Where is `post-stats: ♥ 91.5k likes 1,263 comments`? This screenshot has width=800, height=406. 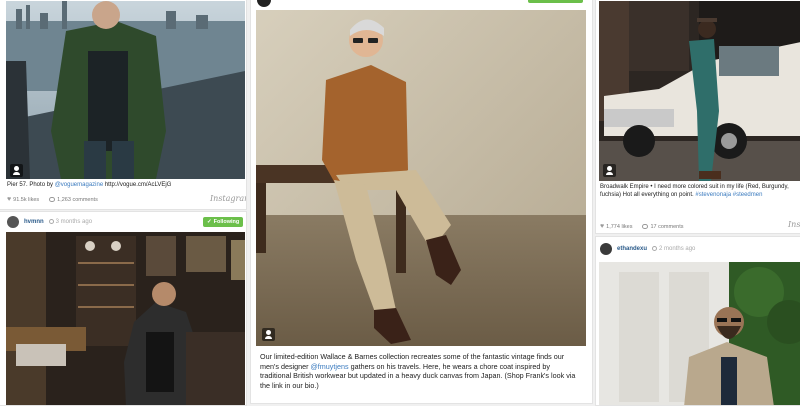
post-stats: ♥ 91.5k likes 1,263 comments is located at coordinates (52, 199).